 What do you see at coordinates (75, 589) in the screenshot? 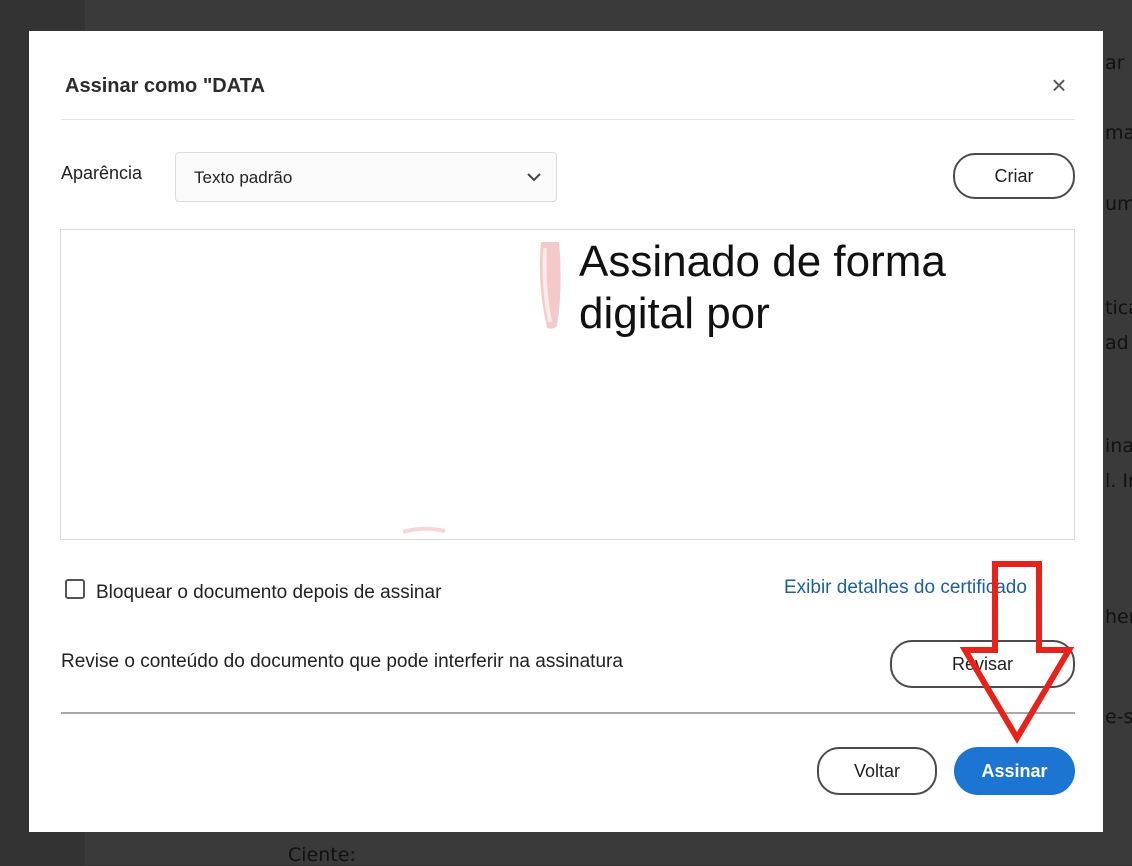
I see `lock-document-checkbox` at bounding box center [75, 589].